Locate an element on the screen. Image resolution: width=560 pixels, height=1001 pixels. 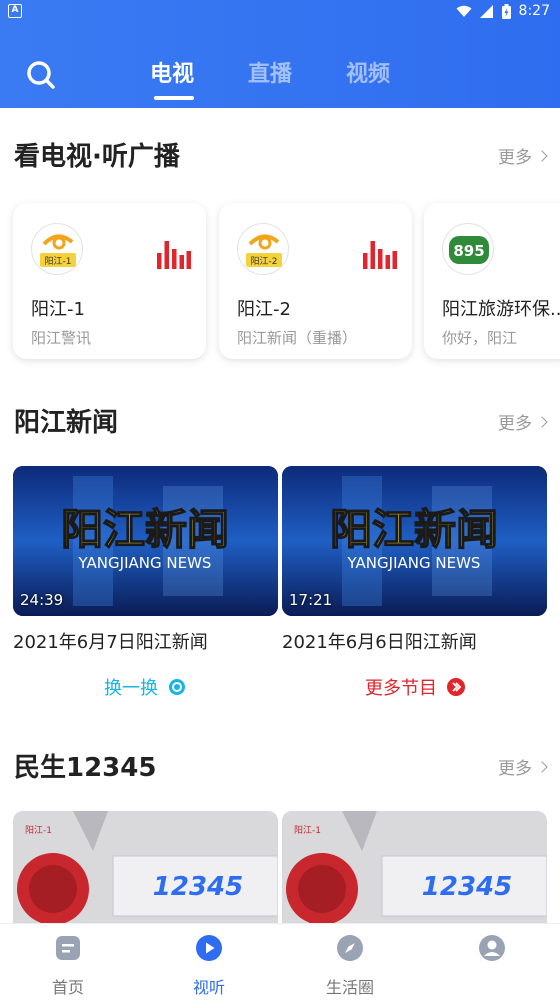
channel-logo-text: 阳江-1 is located at coordinates (58, 261).